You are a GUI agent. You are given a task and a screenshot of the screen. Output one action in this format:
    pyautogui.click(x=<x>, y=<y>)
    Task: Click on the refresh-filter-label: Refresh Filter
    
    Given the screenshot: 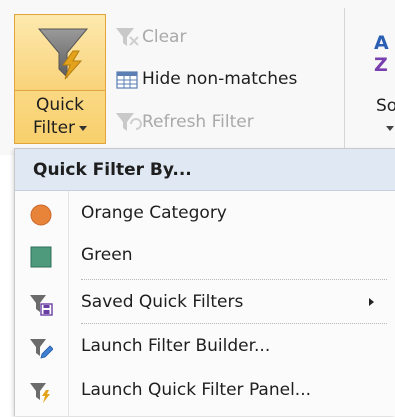 What is the action you would take?
    pyautogui.click(x=198, y=122)
    